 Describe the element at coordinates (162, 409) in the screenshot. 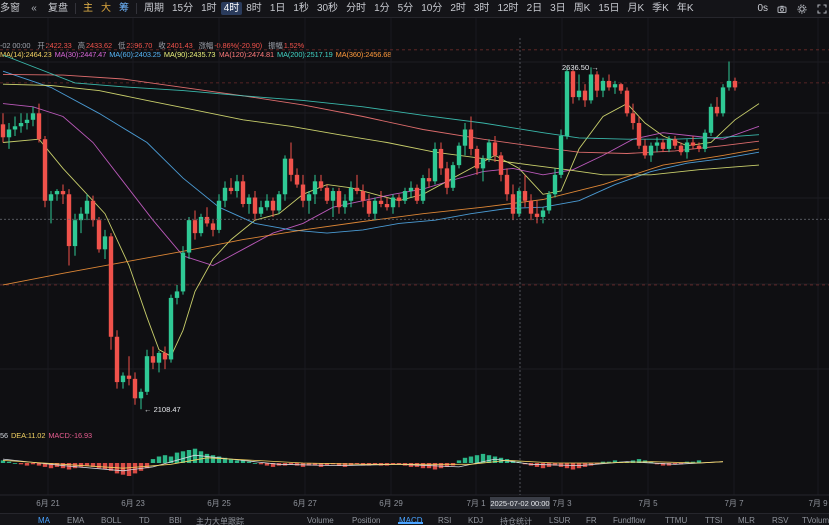

I see `low-price-label: ← 2108.47` at that location.